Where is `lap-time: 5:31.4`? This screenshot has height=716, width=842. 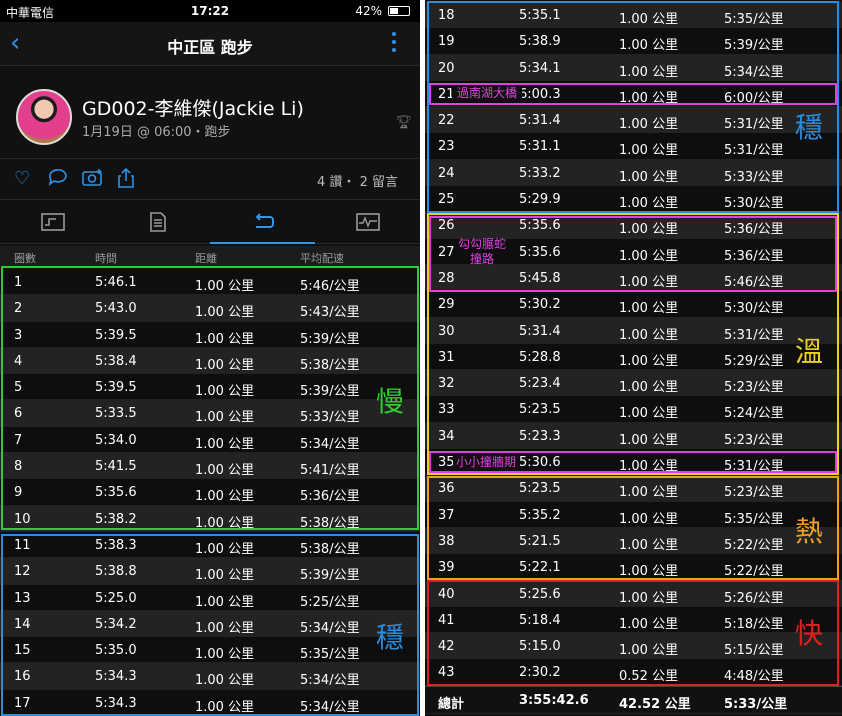
lap-time: 5:31.4 is located at coordinates (540, 331).